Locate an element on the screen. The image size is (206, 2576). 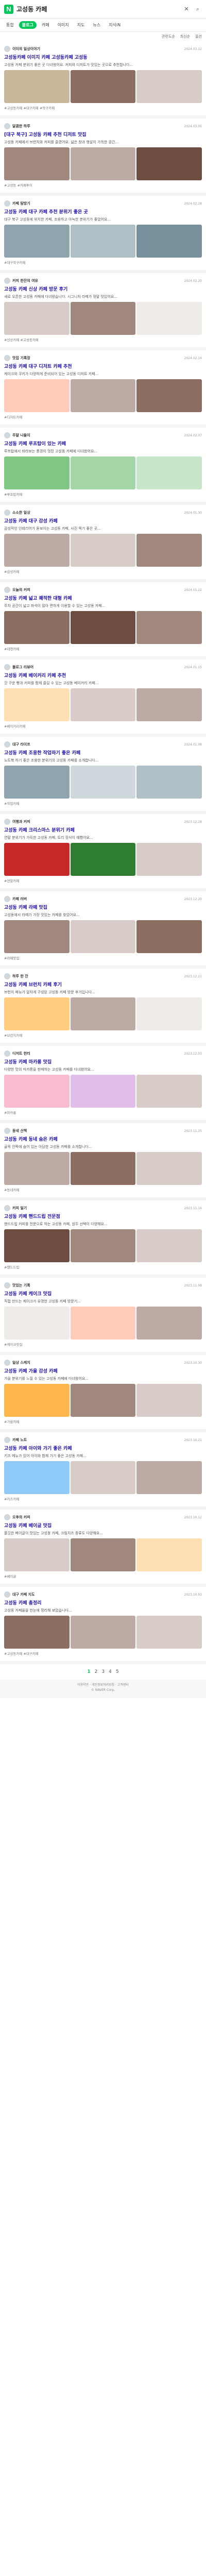
author-name: 달콤한 하루 is located at coordinates (21, 127).